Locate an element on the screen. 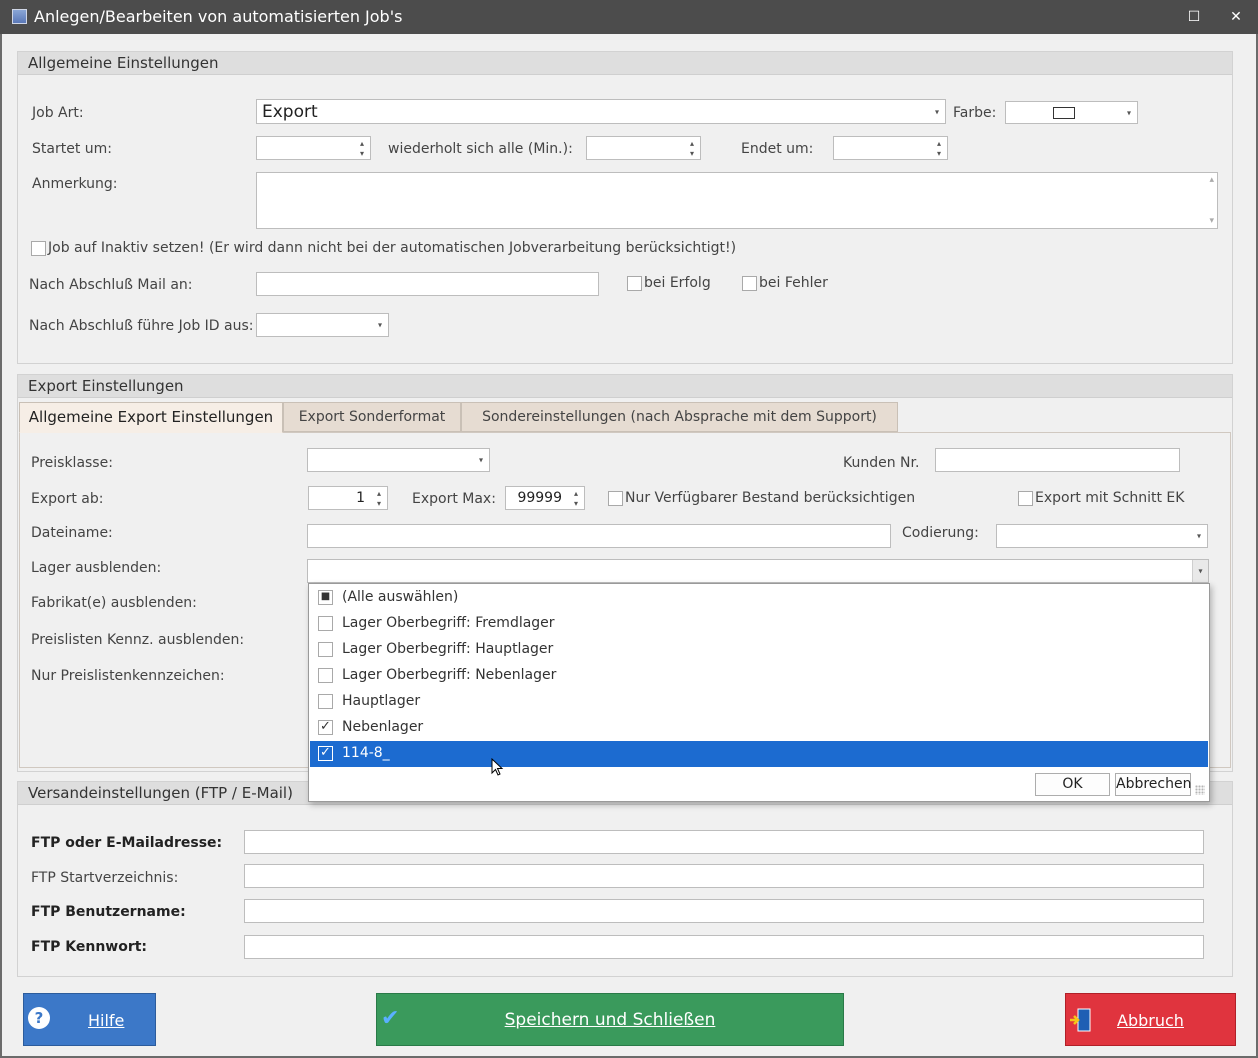  nur-verfuegbar-label: Nur Verfügbarer Bestand berücksichtigen is located at coordinates (770, 498).